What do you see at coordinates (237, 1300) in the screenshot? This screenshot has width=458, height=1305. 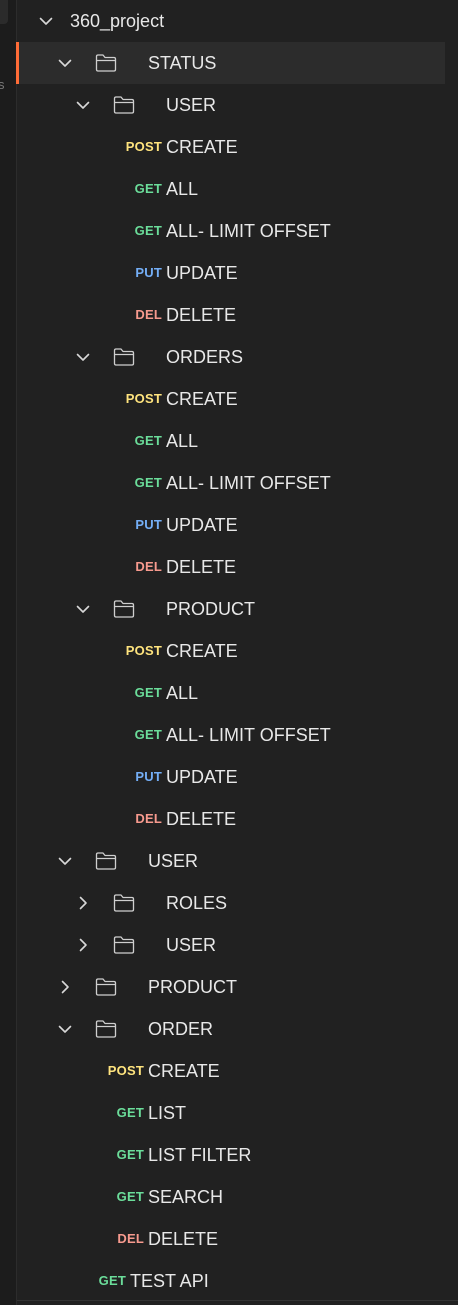 I see `divider` at bounding box center [237, 1300].